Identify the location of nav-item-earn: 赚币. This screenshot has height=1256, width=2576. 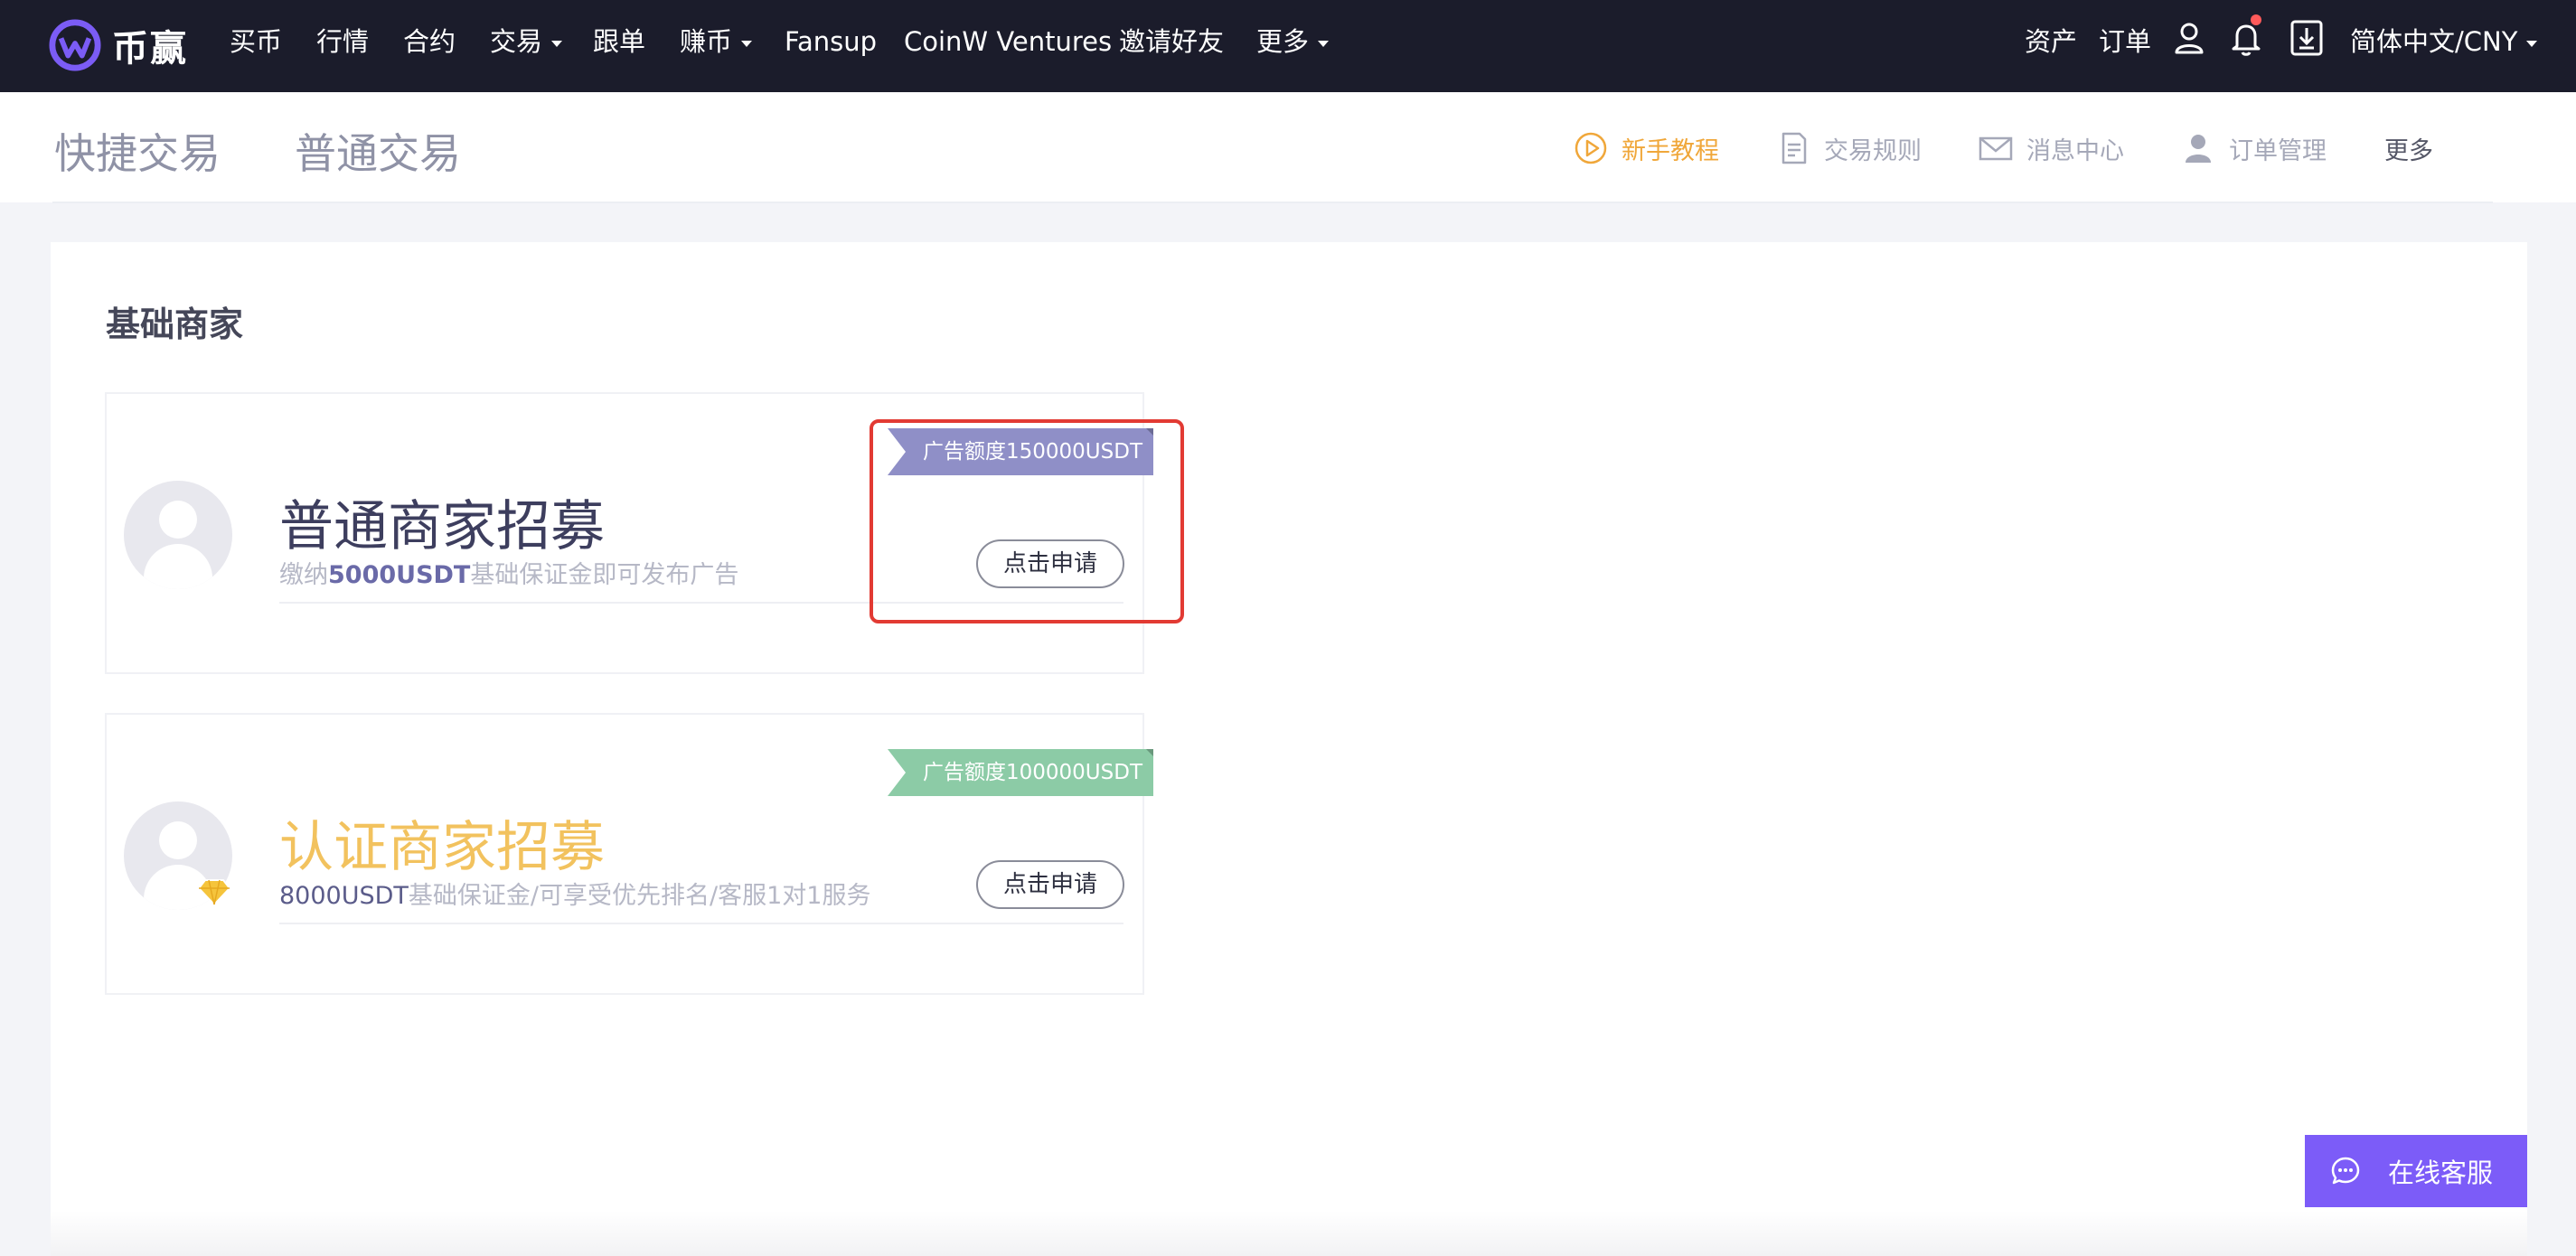
(716, 41).